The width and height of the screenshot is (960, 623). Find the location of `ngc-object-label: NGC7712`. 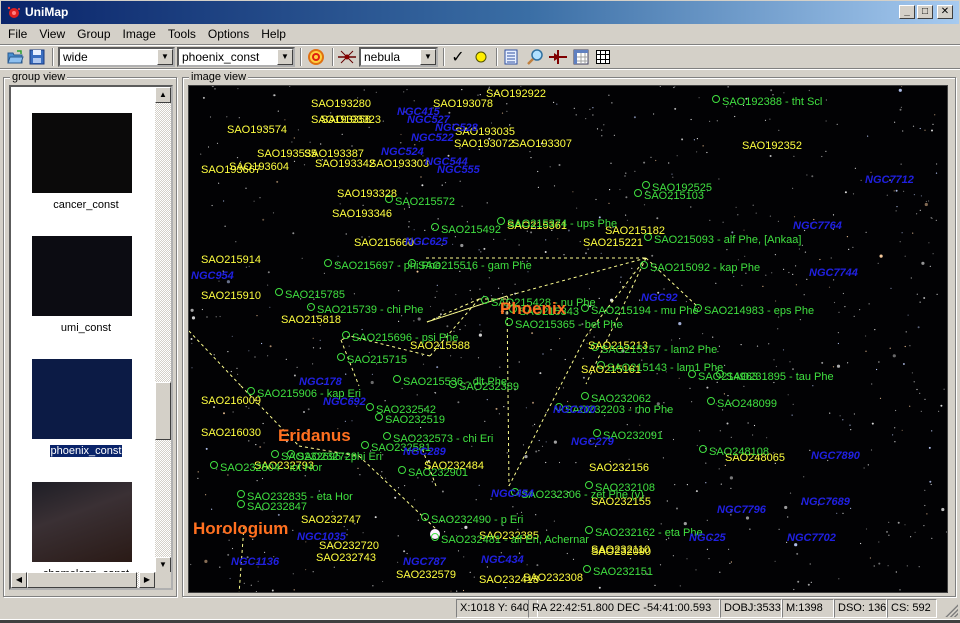

ngc-object-label: NGC7712 is located at coordinates (889, 180).